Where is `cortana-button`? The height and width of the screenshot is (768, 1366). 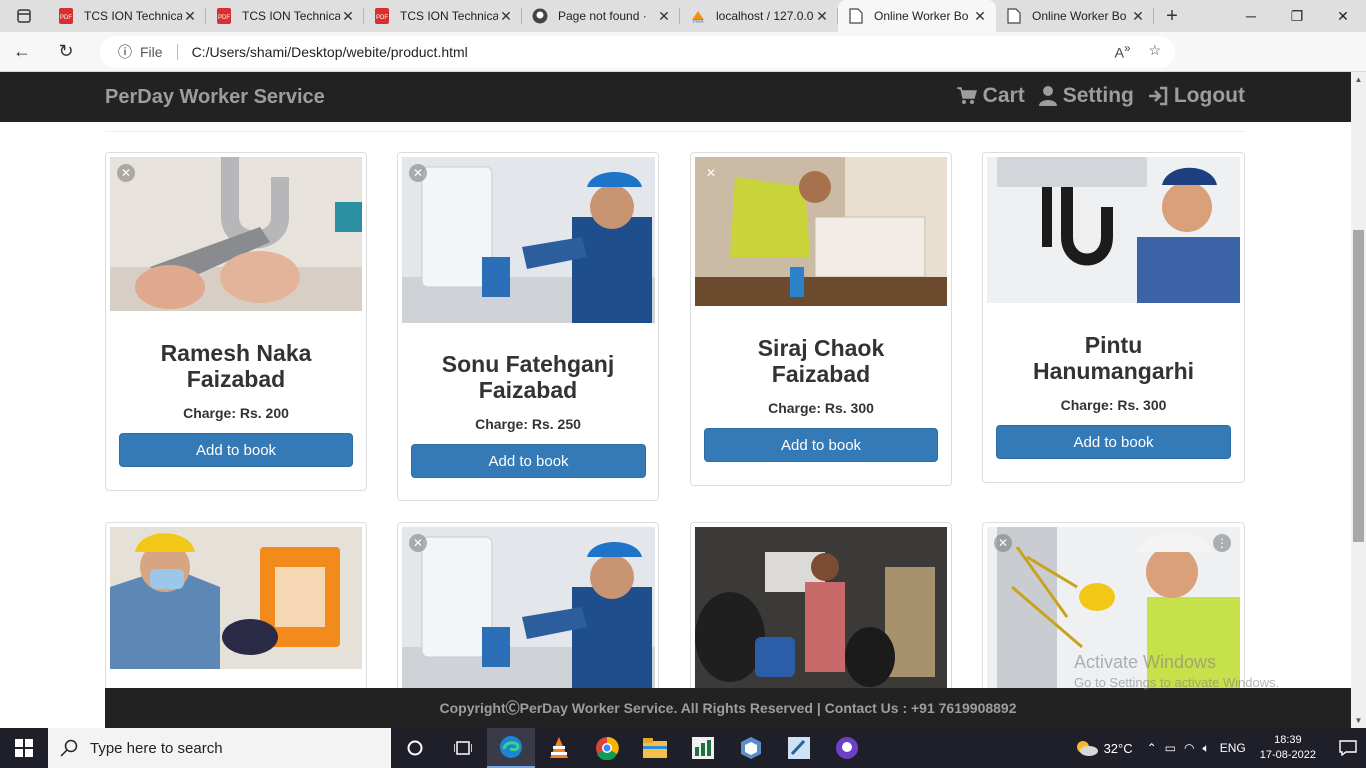 cortana-button is located at coordinates (415, 748).